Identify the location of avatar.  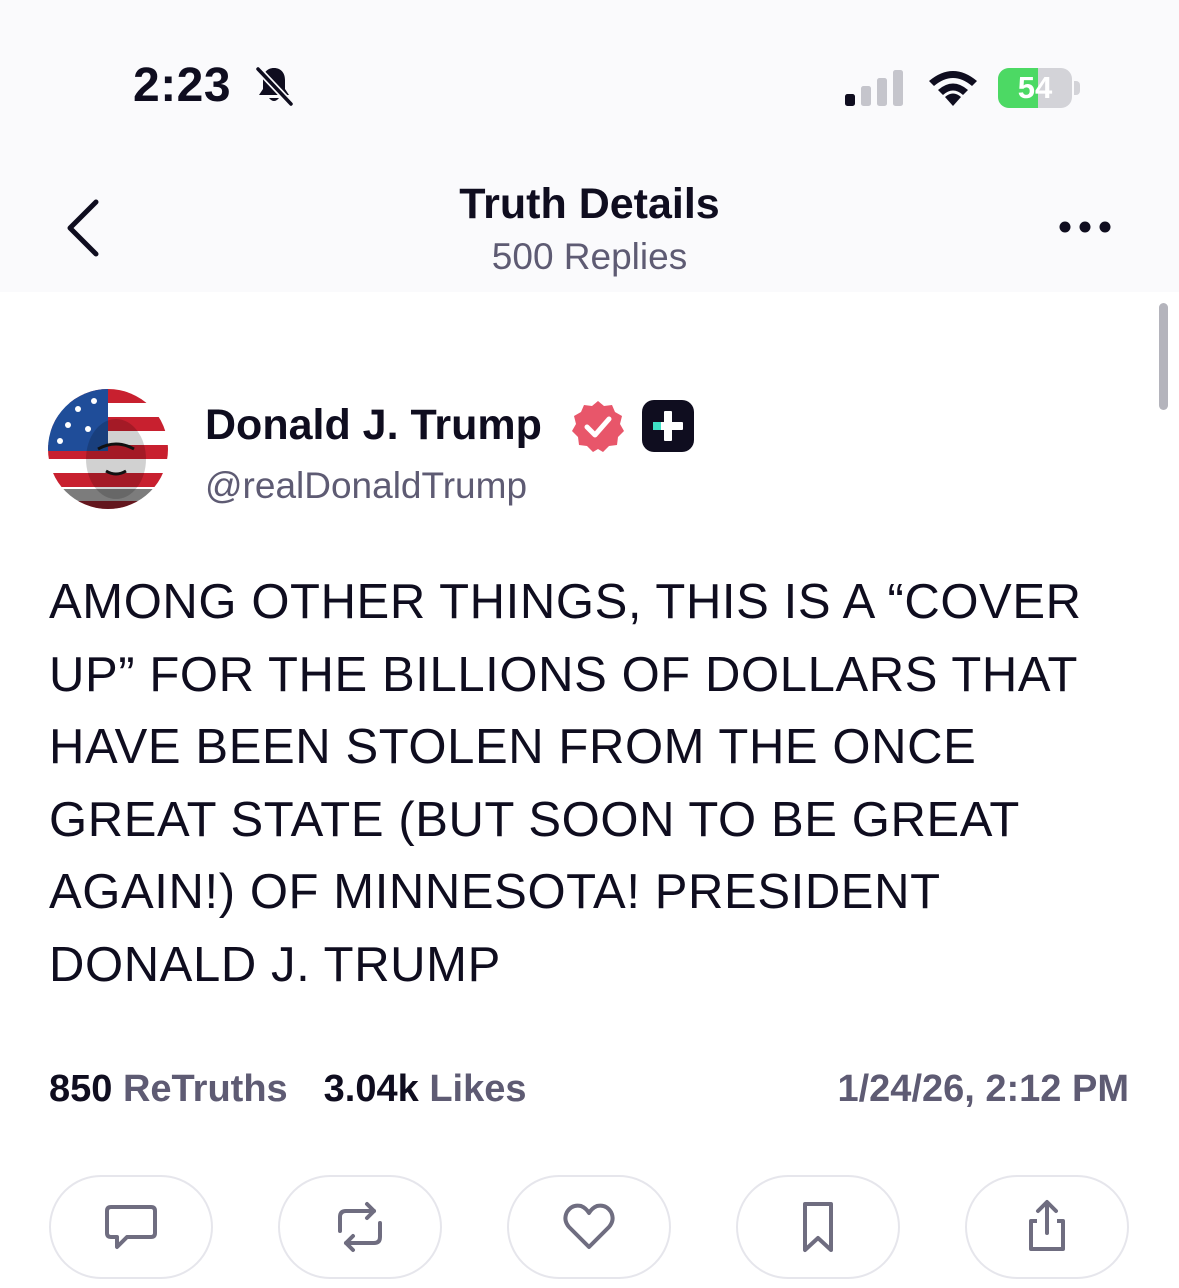
(108, 449).